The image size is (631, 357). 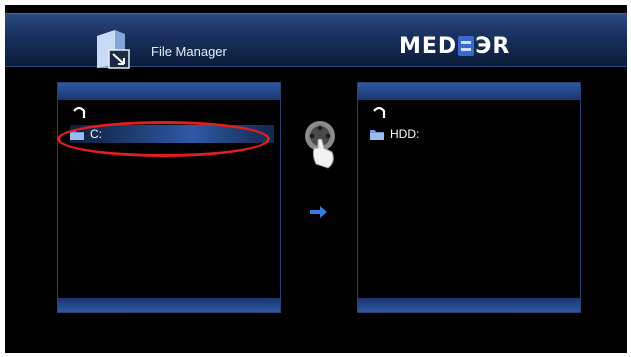 I want to click on list-item-hdd: HDD:, so click(x=472, y=134).